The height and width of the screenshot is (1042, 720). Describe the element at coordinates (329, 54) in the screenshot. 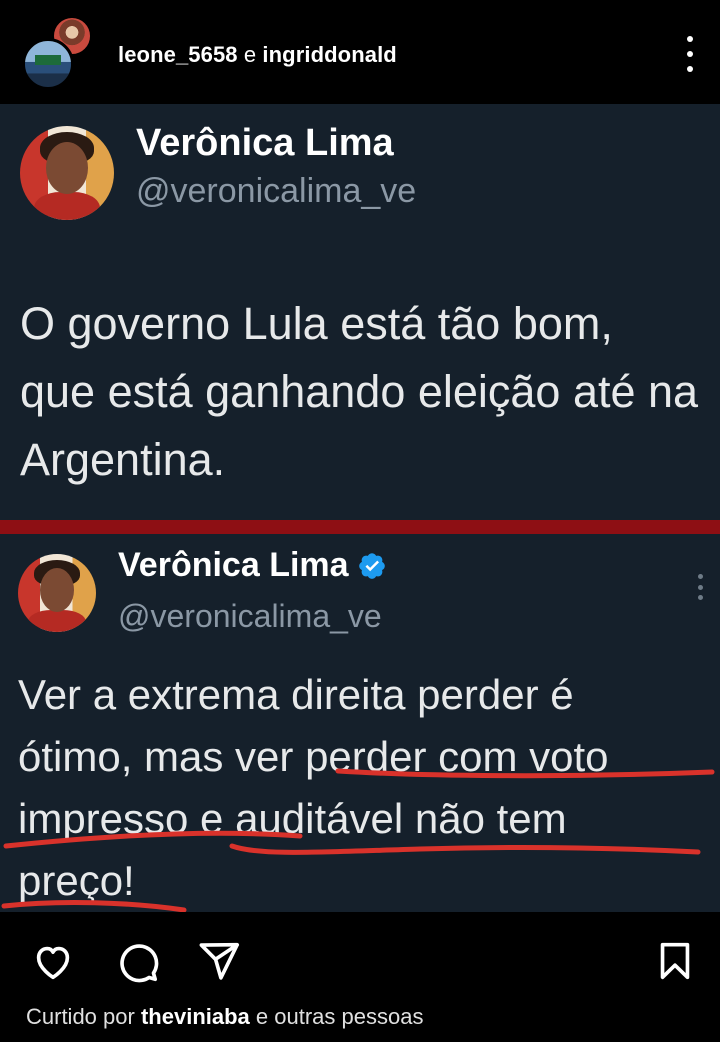

I see `author-username-2: ingriddonald` at that location.